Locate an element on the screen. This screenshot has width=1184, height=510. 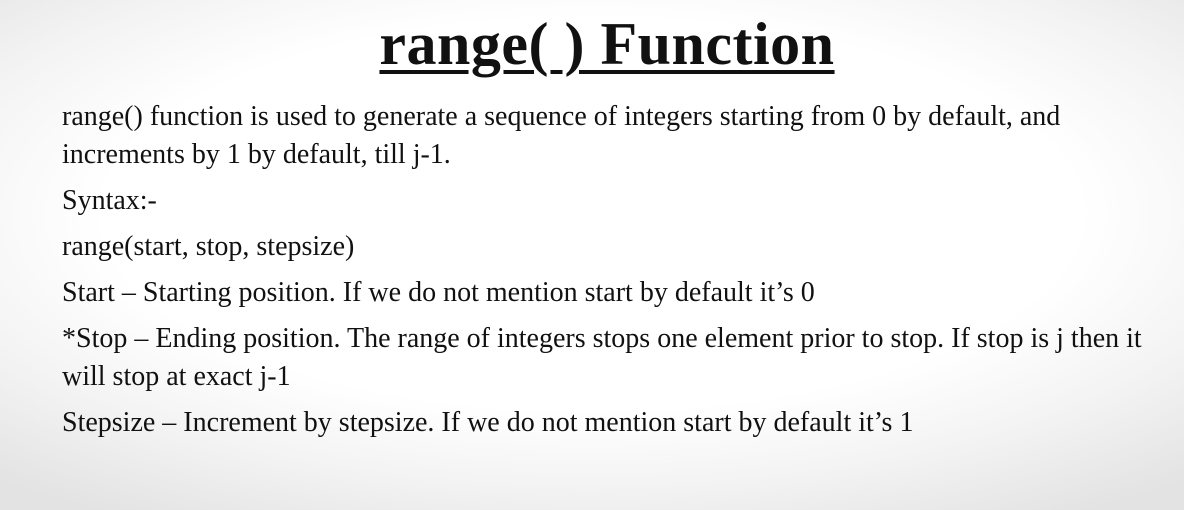
slide-title-text: range( ) Function is located at coordinates (607, 44).